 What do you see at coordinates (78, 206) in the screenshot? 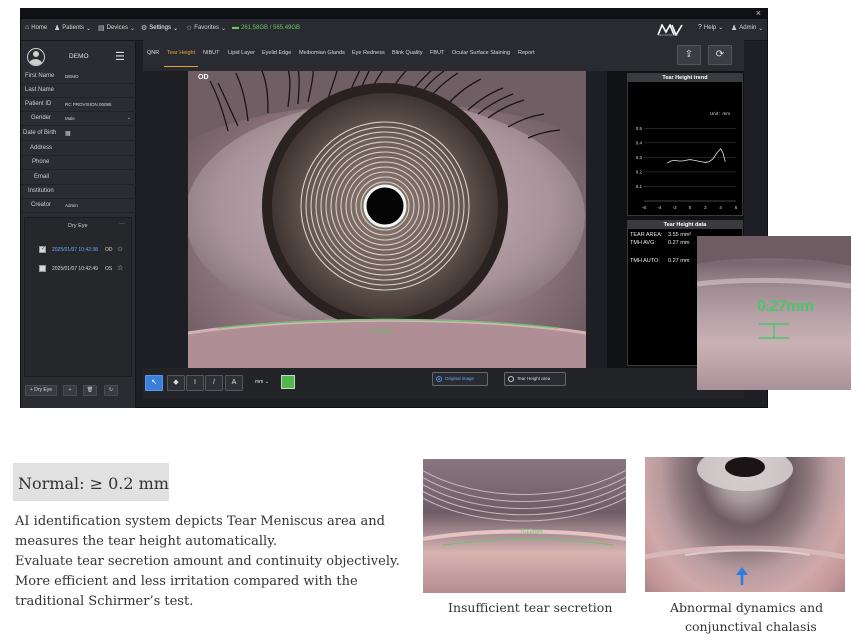
I see `field-creator: Creator Admin` at bounding box center [78, 206].